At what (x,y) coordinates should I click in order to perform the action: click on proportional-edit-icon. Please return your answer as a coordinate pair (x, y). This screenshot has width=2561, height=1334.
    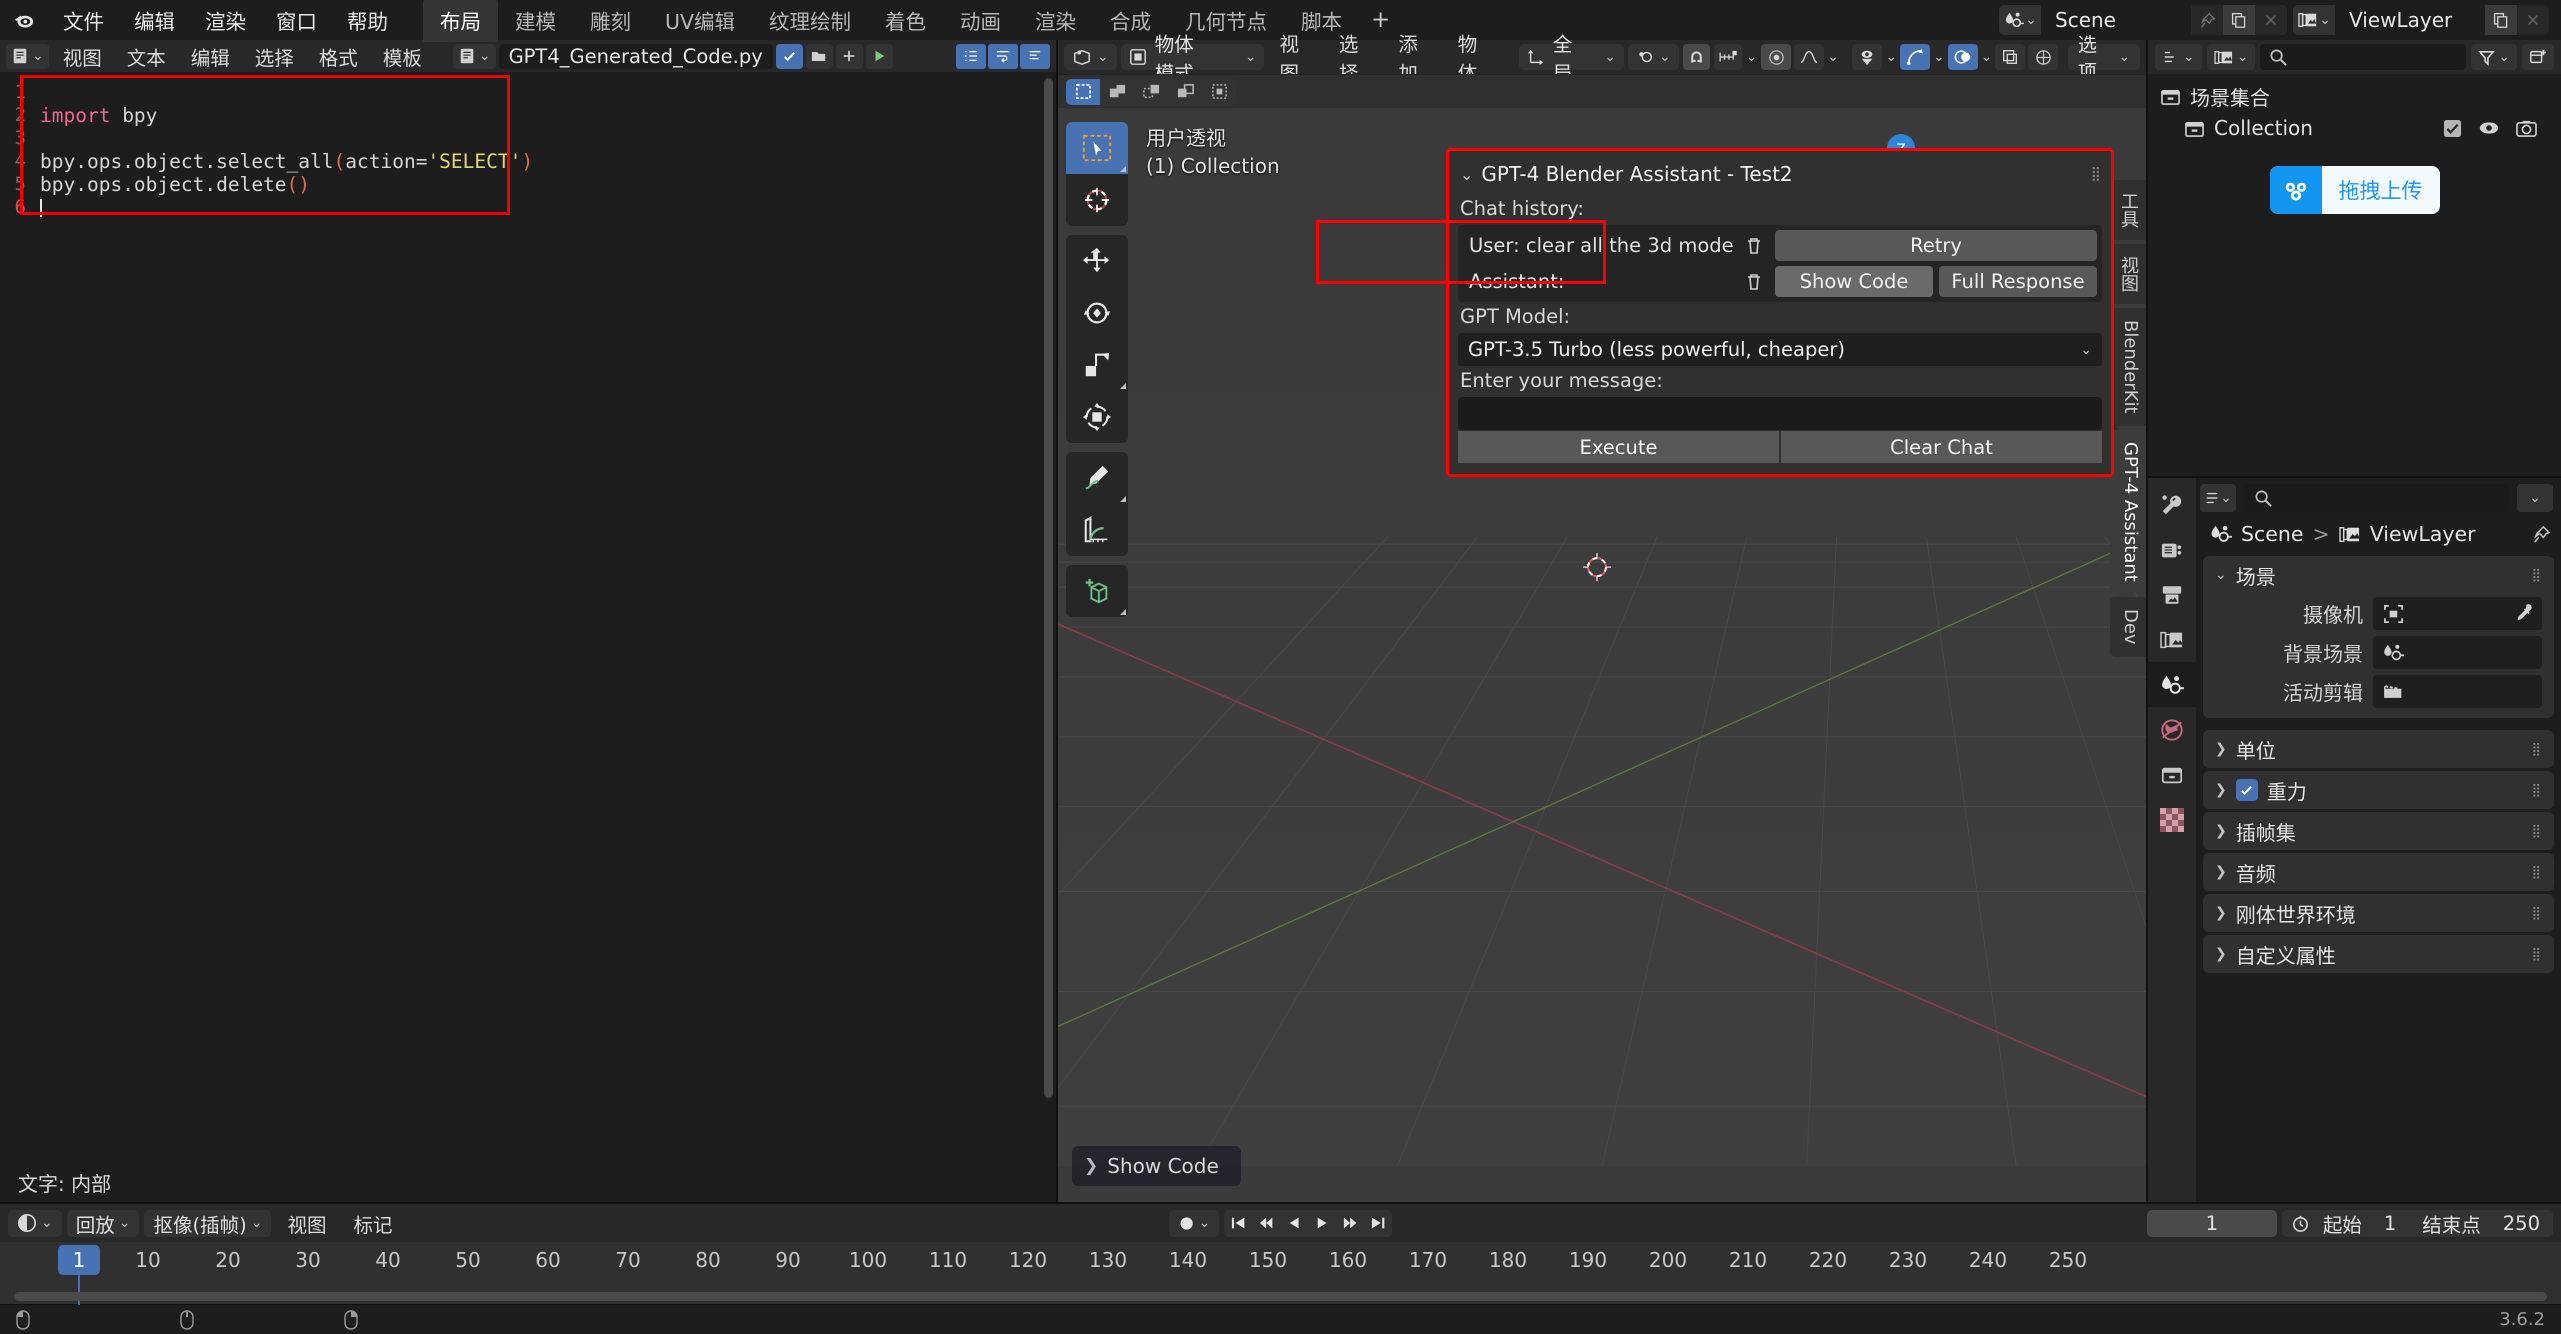
    Looking at the image, I should click on (1776, 57).